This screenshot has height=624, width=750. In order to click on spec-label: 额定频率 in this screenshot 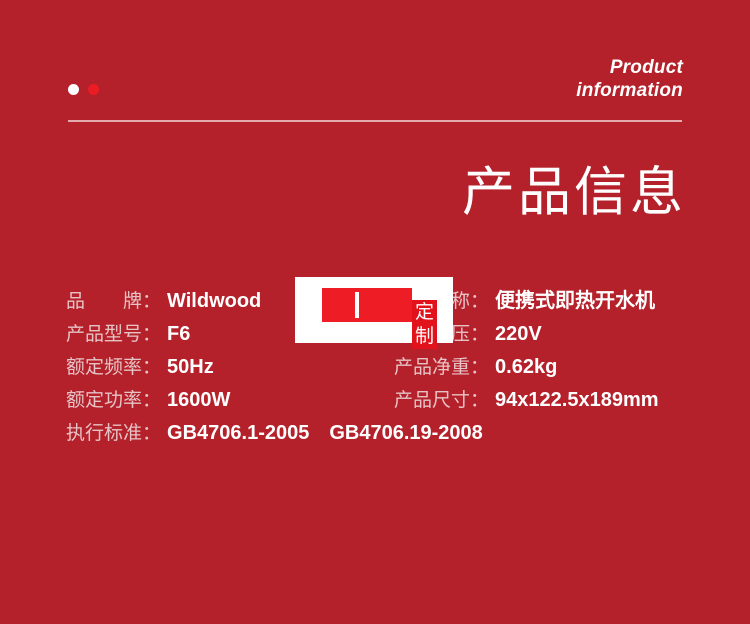, I will do `click(104, 367)`.